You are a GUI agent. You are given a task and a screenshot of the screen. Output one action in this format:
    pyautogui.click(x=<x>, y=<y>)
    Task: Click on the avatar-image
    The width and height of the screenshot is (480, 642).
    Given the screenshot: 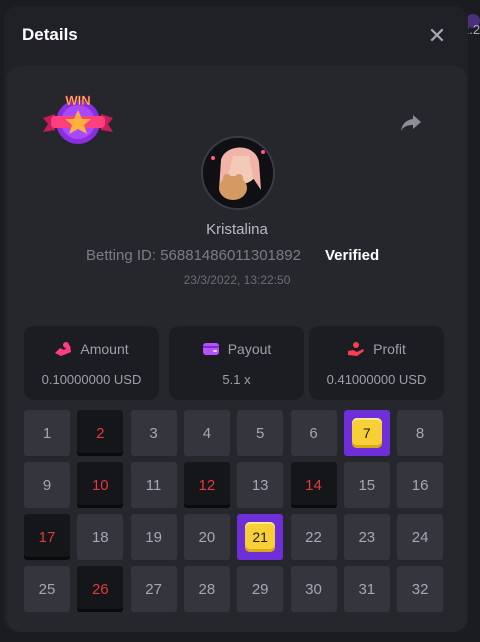 What is the action you would take?
    pyautogui.click(x=238, y=173)
    